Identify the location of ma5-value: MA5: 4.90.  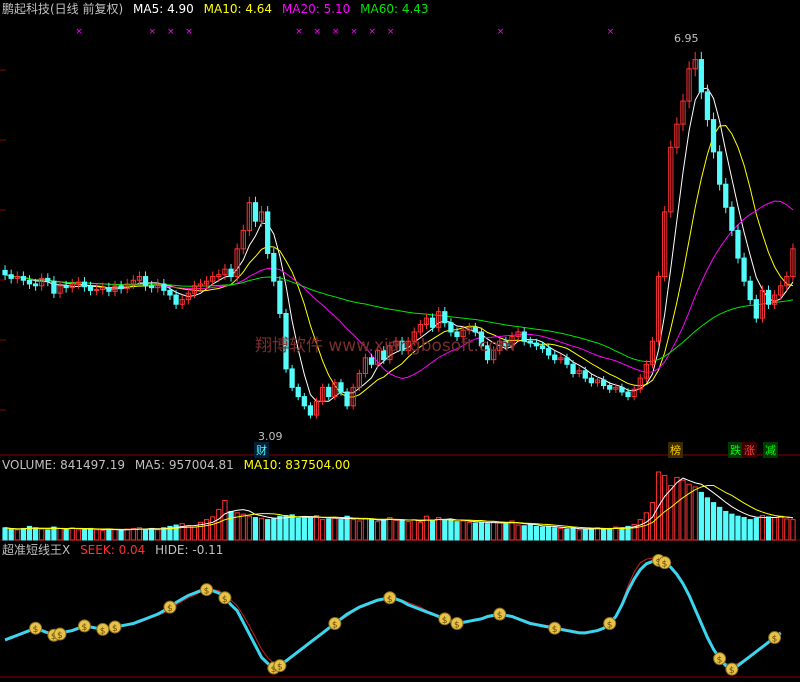
(163, 9).